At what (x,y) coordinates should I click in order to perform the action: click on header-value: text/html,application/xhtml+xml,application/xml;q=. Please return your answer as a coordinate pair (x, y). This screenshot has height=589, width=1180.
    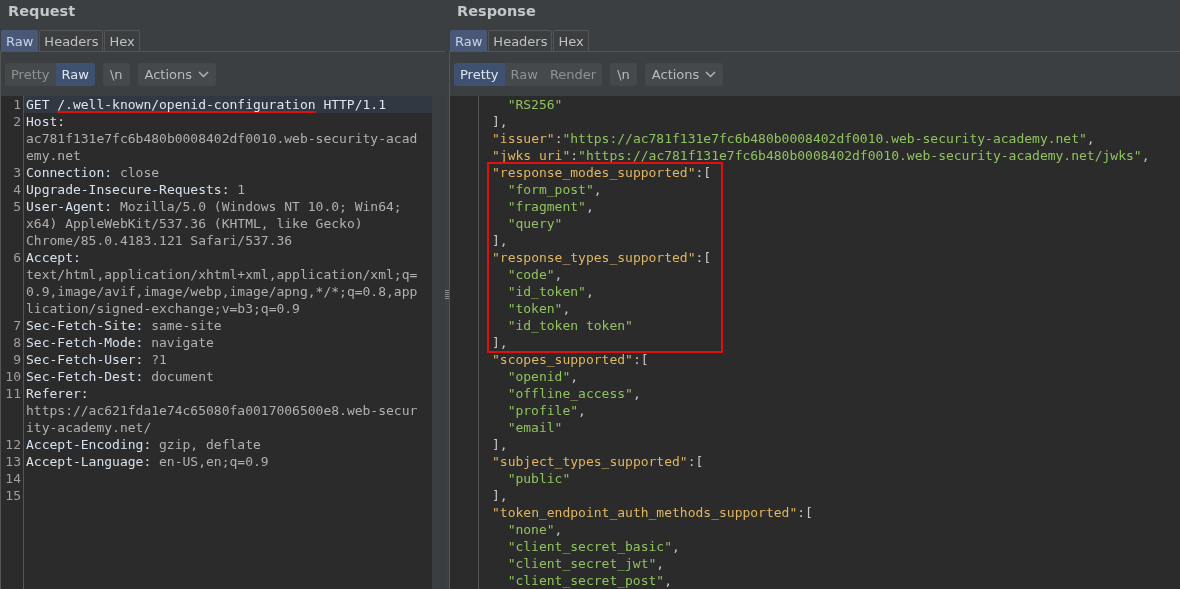
    Looking at the image, I should click on (222, 274).